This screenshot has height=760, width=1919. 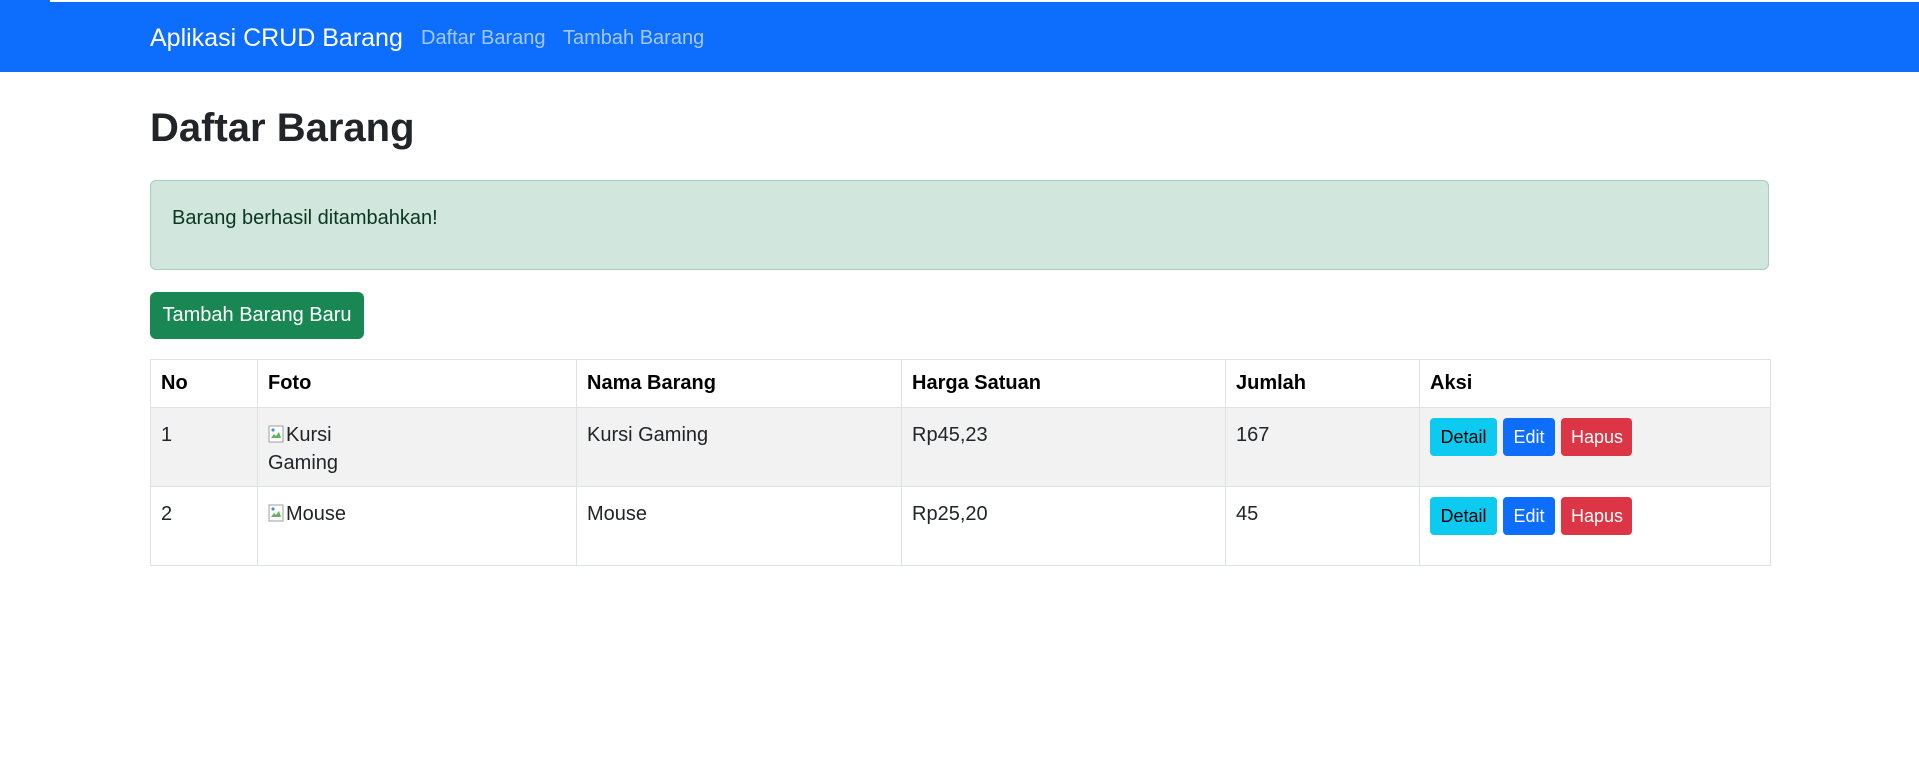 What do you see at coordinates (257, 315) in the screenshot?
I see `add-item-button: Tambah Barang Baru` at bounding box center [257, 315].